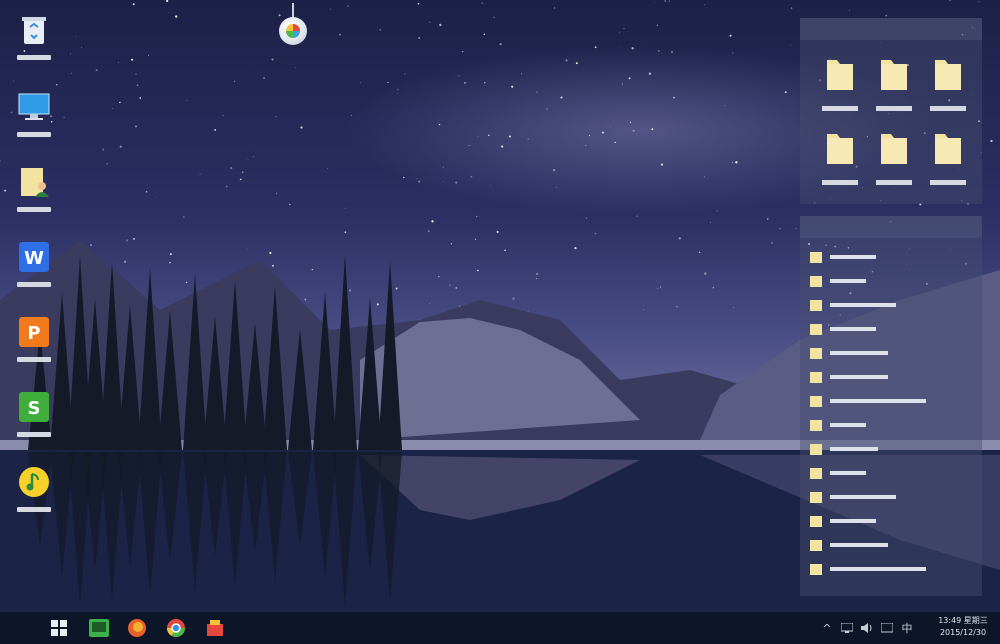 Image resolution: width=1000 pixels, height=644 pixels. Describe the element at coordinates (34, 271) in the screenshot. I see `wps-writer-shortcut: W` at that location.